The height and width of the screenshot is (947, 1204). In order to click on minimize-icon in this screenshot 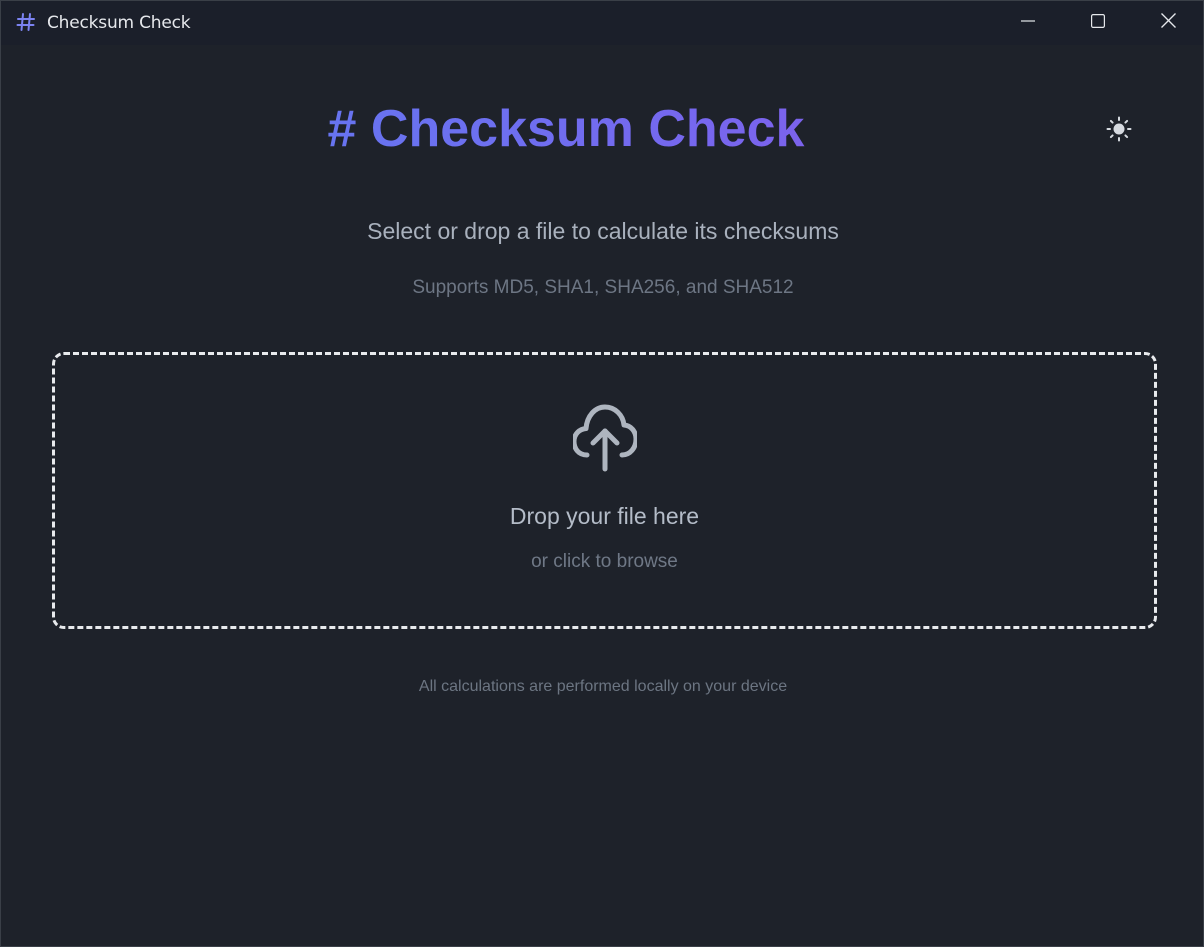, I will do `click(1028, 23)`.